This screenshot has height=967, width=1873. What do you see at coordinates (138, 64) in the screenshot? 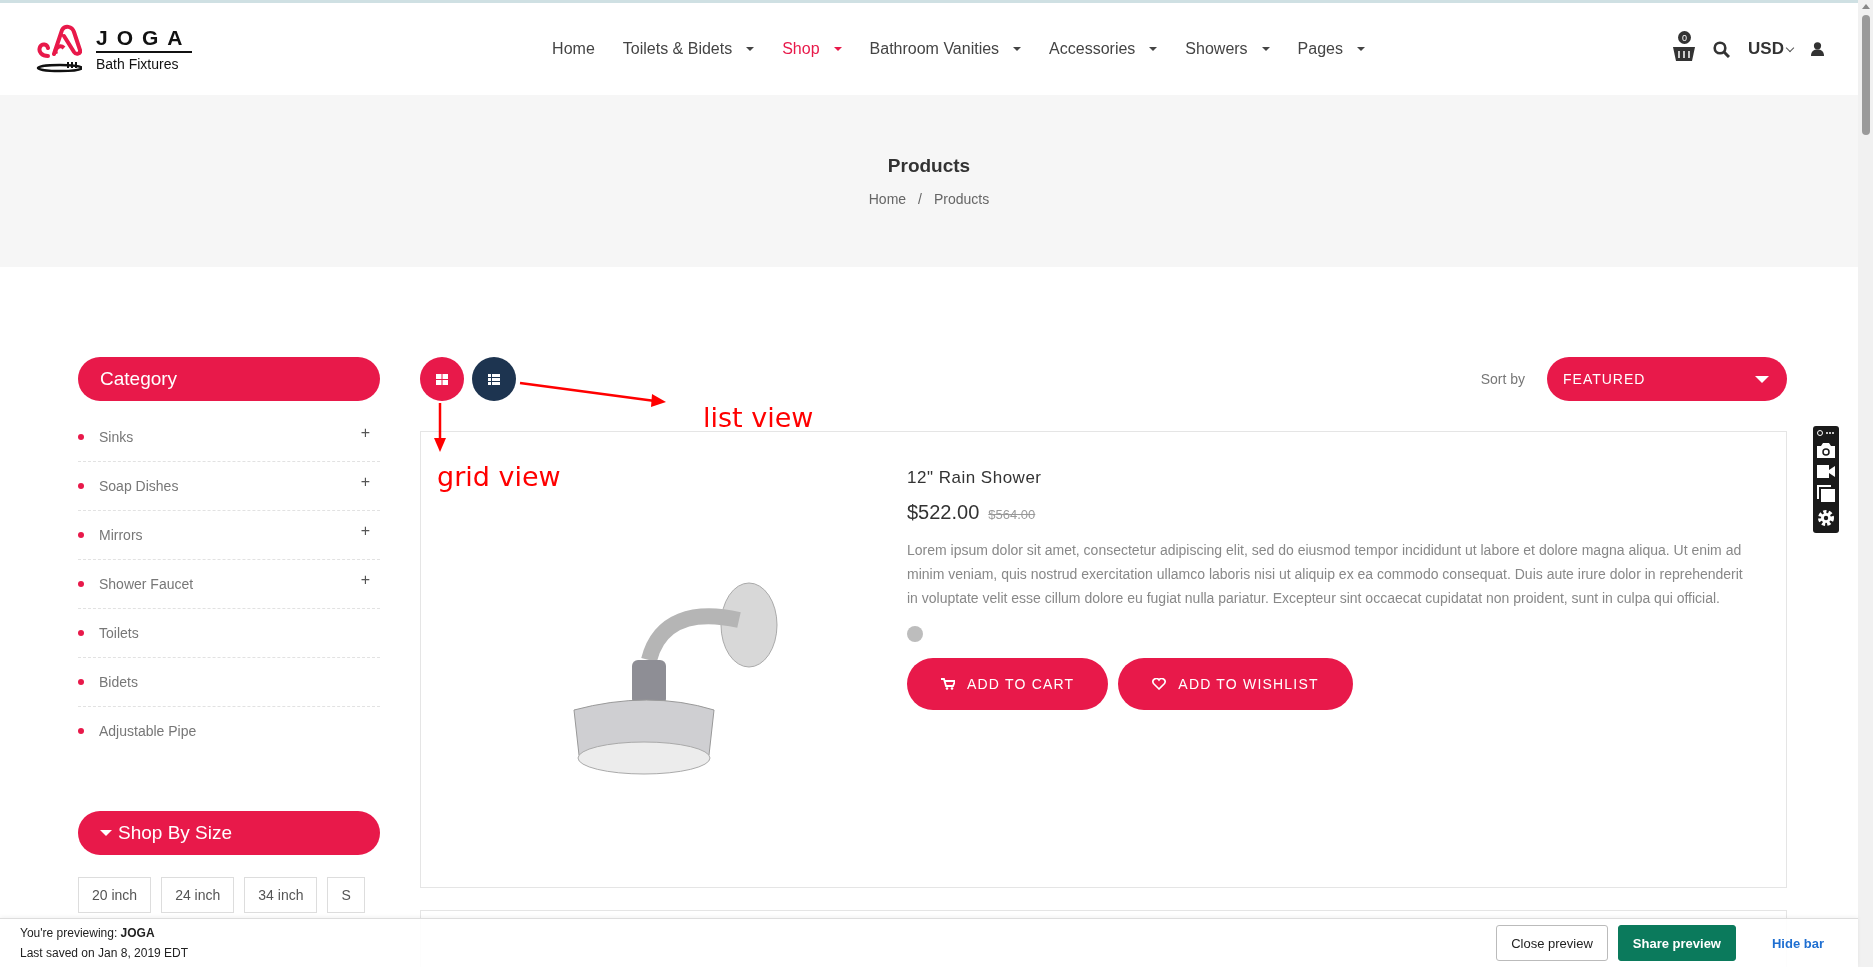
I see `logo-subtitle: Bath Fixtures` at bounding box center [138, 64].